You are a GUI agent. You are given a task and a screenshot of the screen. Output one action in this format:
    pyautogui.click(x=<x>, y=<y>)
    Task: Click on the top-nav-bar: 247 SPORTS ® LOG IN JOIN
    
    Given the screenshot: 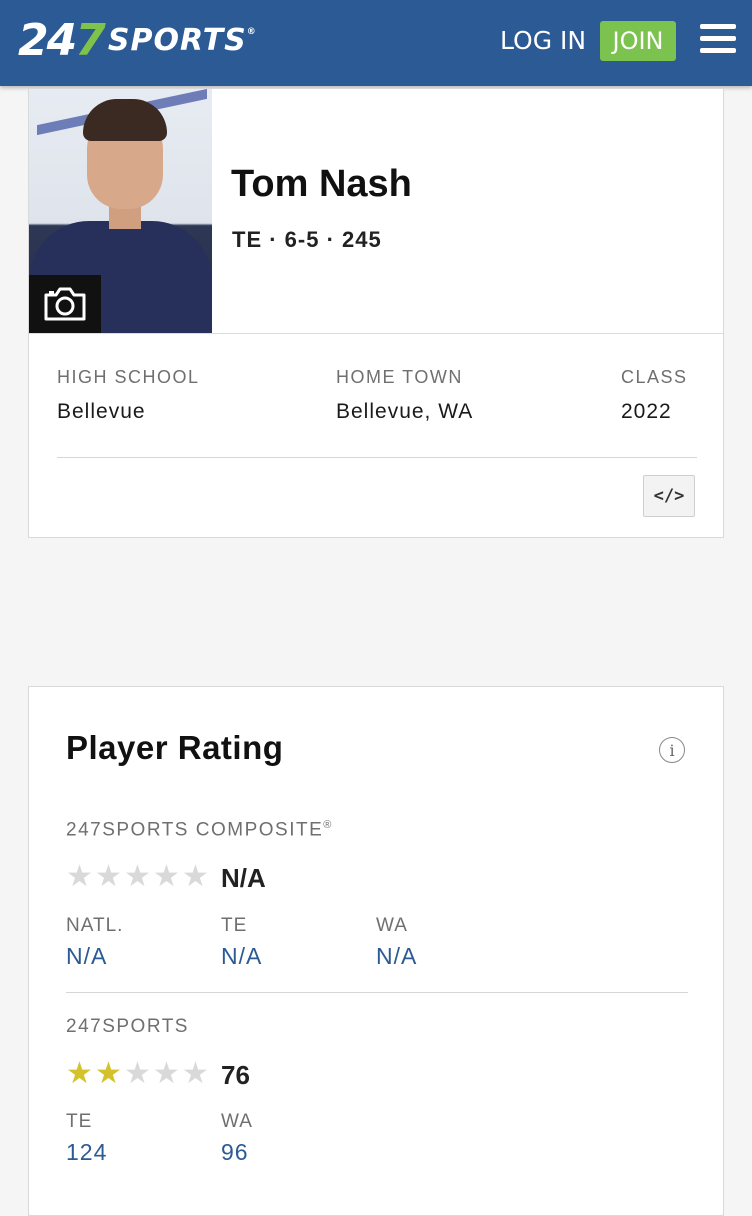 What is the action you would take?
    pyautogui.click(x=376, y=43)
    